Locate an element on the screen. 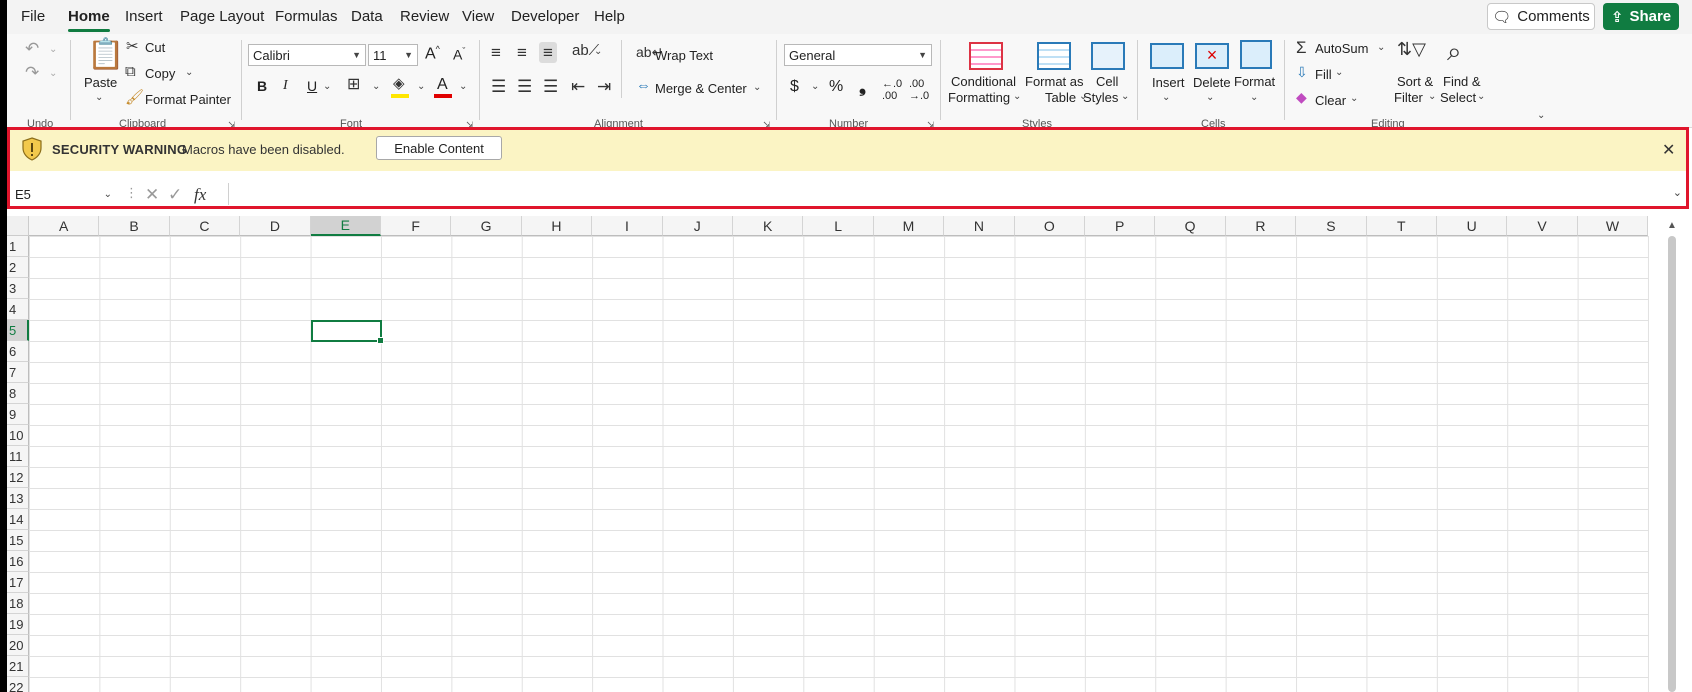 The height and width of the screenshot is (692, 1692). row-header-13: 13 is located at coordinates (18, 498).